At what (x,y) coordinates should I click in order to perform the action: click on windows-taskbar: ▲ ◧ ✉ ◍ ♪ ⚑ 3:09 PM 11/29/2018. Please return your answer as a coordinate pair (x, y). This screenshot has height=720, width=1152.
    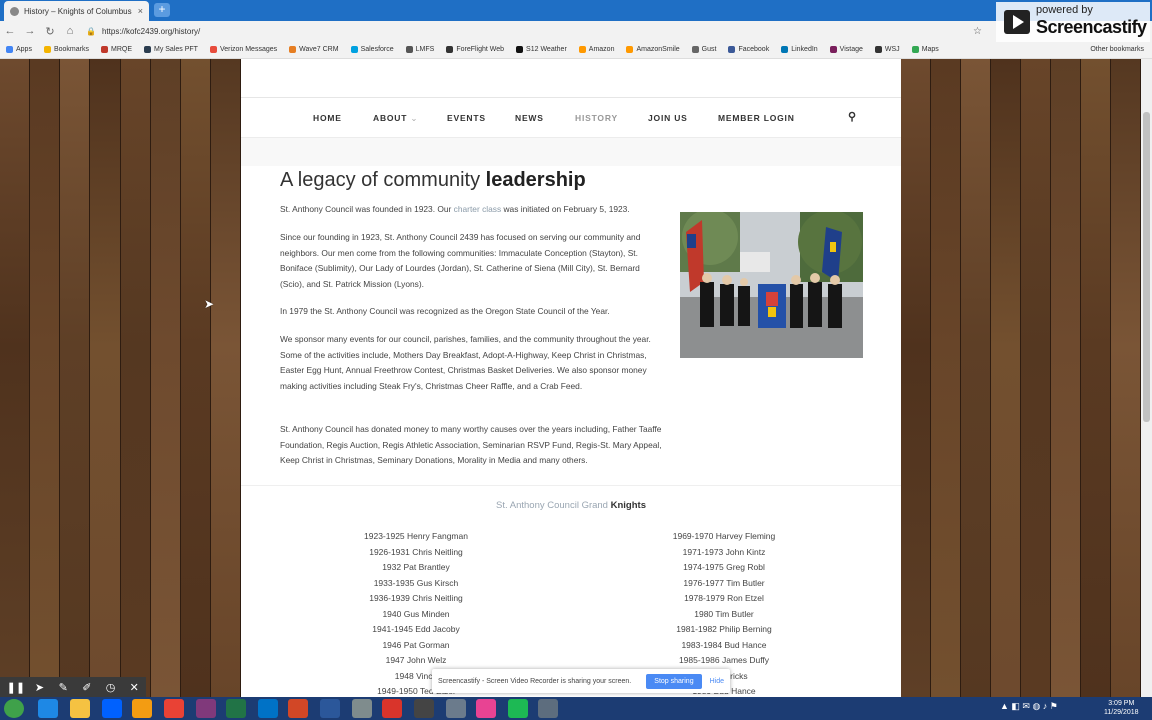
    Looking at the image, I should click on (576, 708).